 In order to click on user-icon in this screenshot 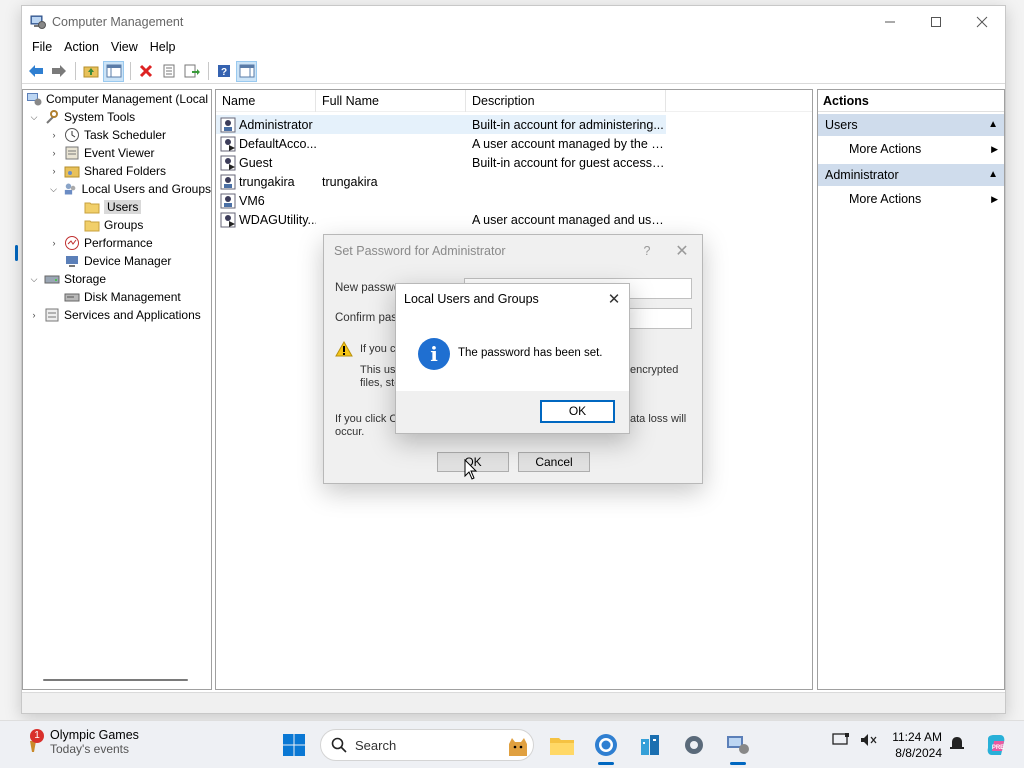, I will do `click(228, 200)`.